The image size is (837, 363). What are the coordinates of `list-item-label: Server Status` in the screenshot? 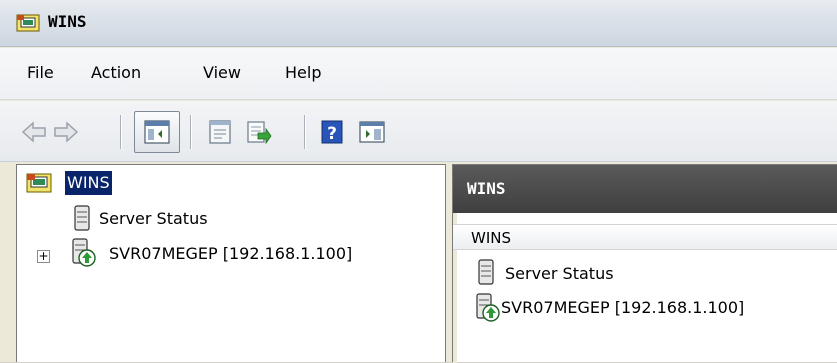 It's located at (559, 273).